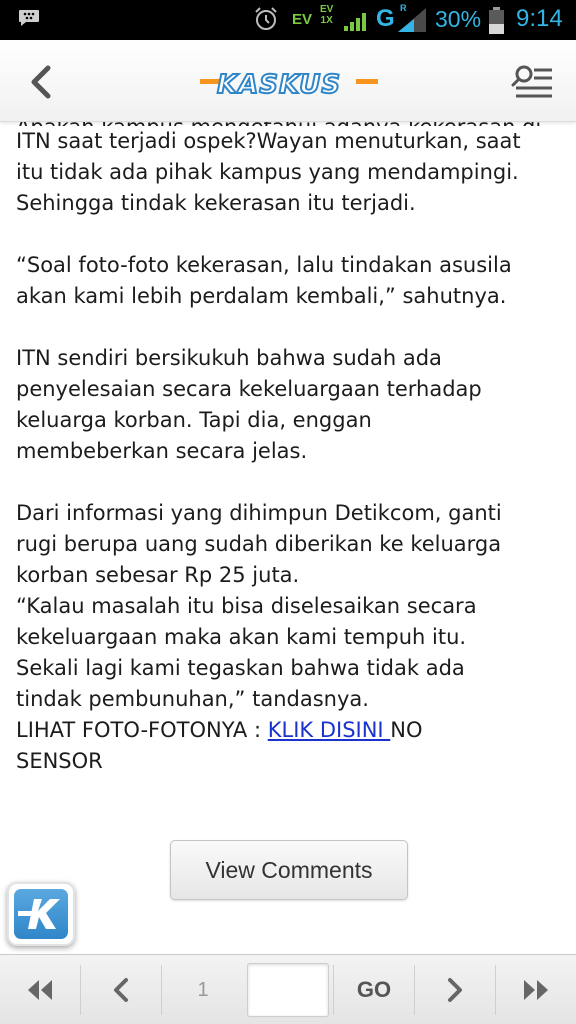  What do you see at coordinates (355, 22) in the screenshot?
I see `signal-icon` at bounding box center [355, 22].